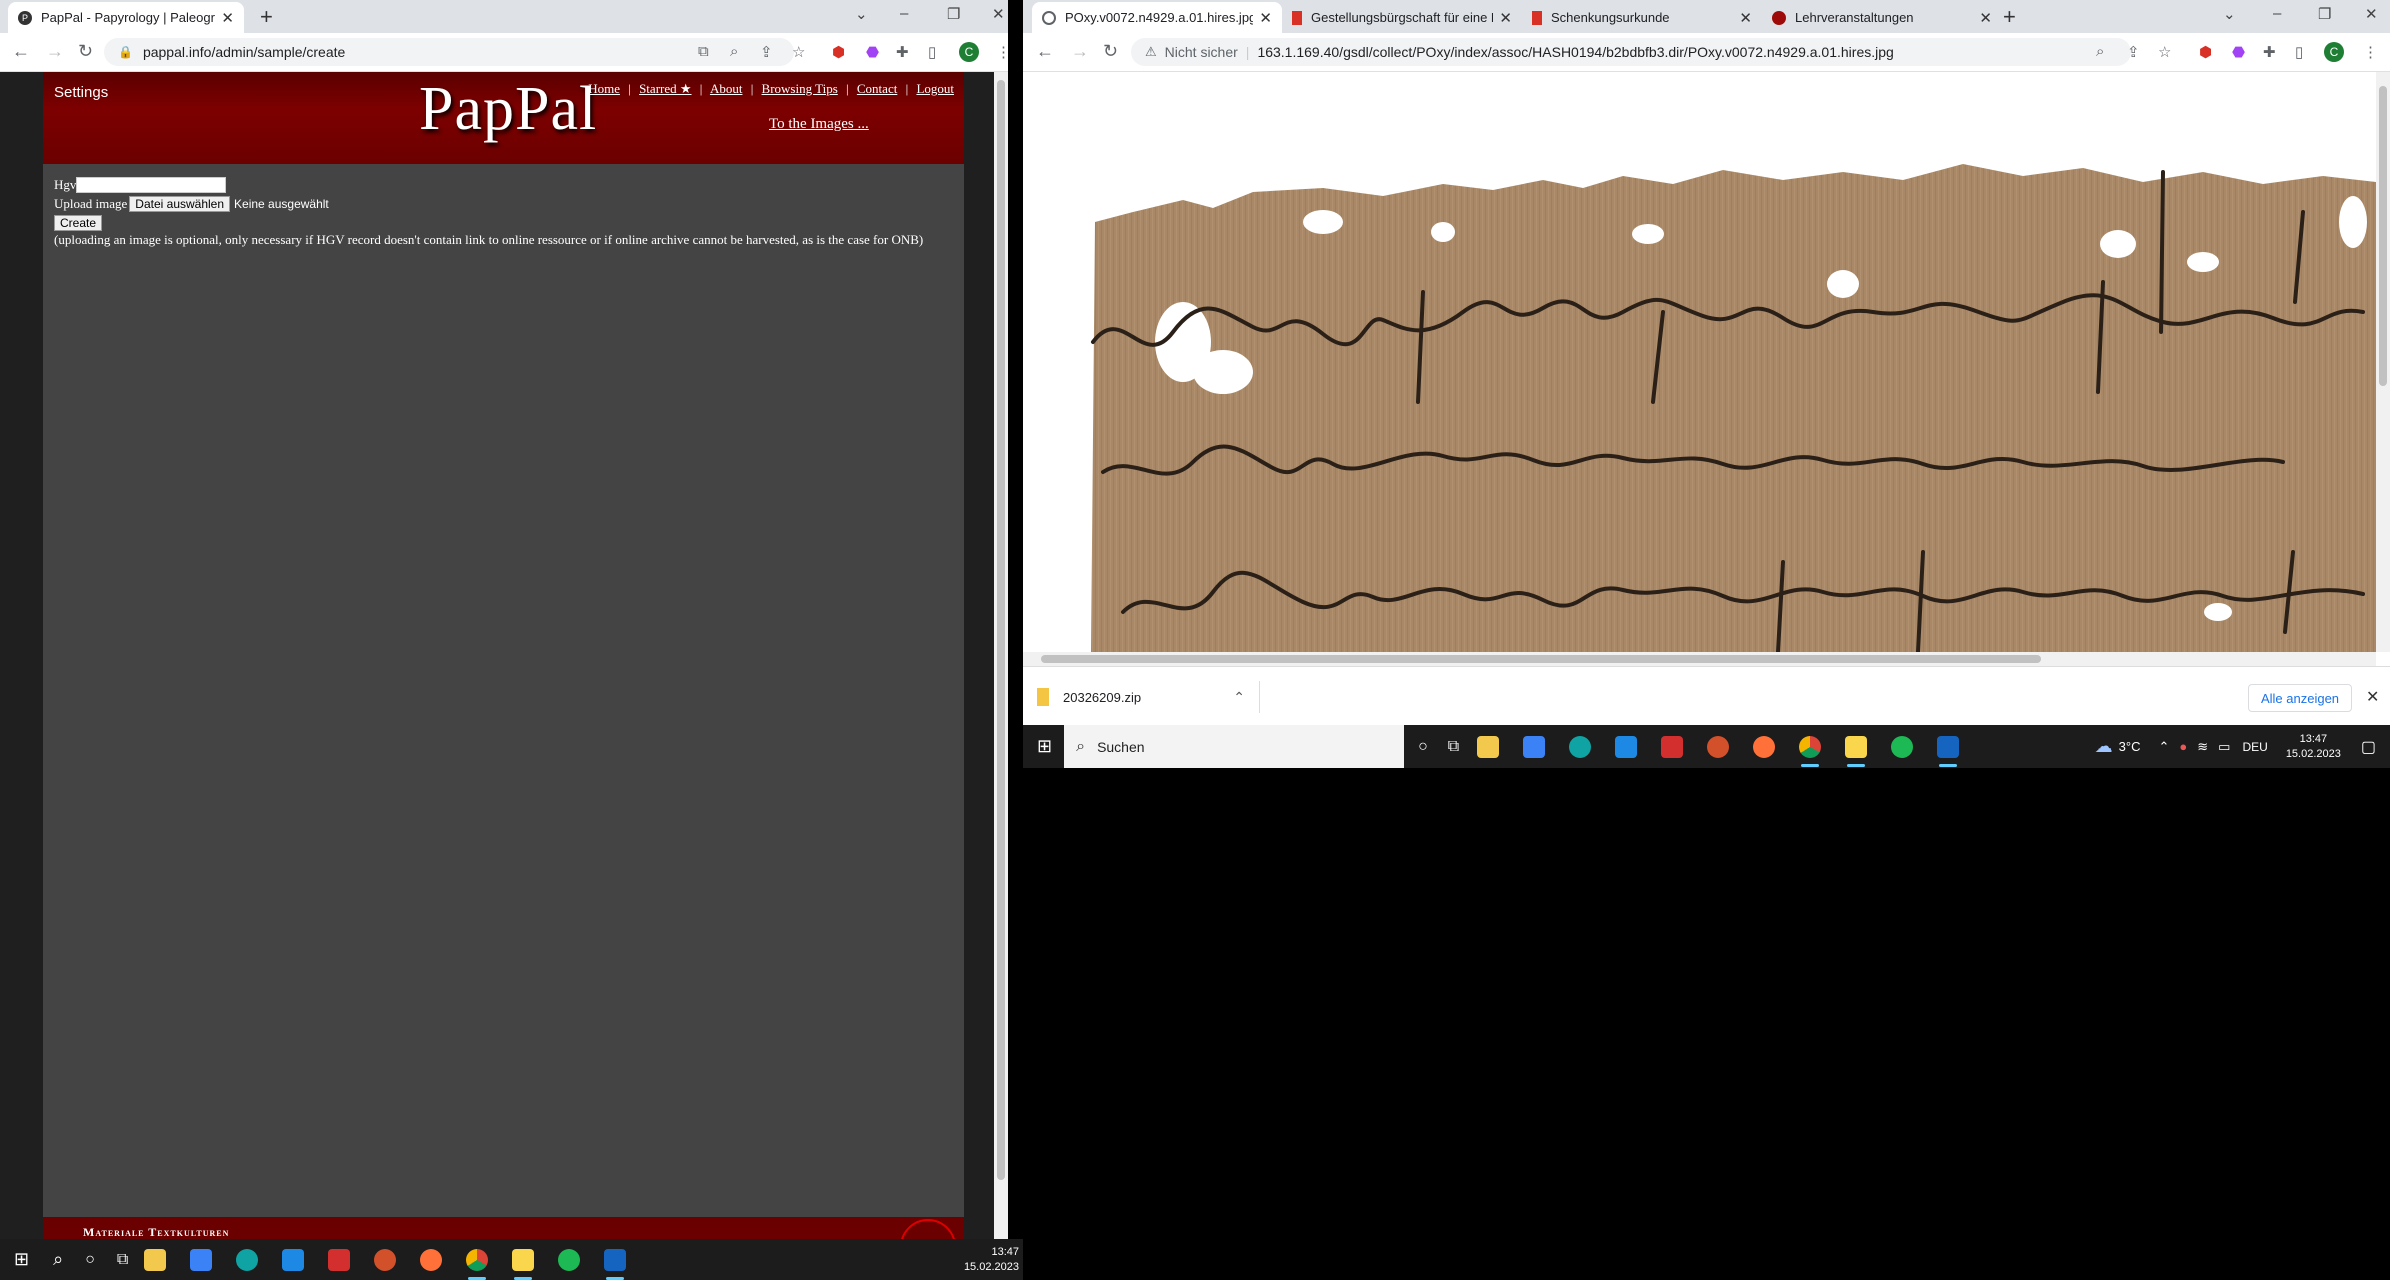  What do you see at coordinates (449, 52) in the screenshot?
I see `address-bar: 🔒 pappal.info/admin/sample/create` at bounding box center [449, 52].